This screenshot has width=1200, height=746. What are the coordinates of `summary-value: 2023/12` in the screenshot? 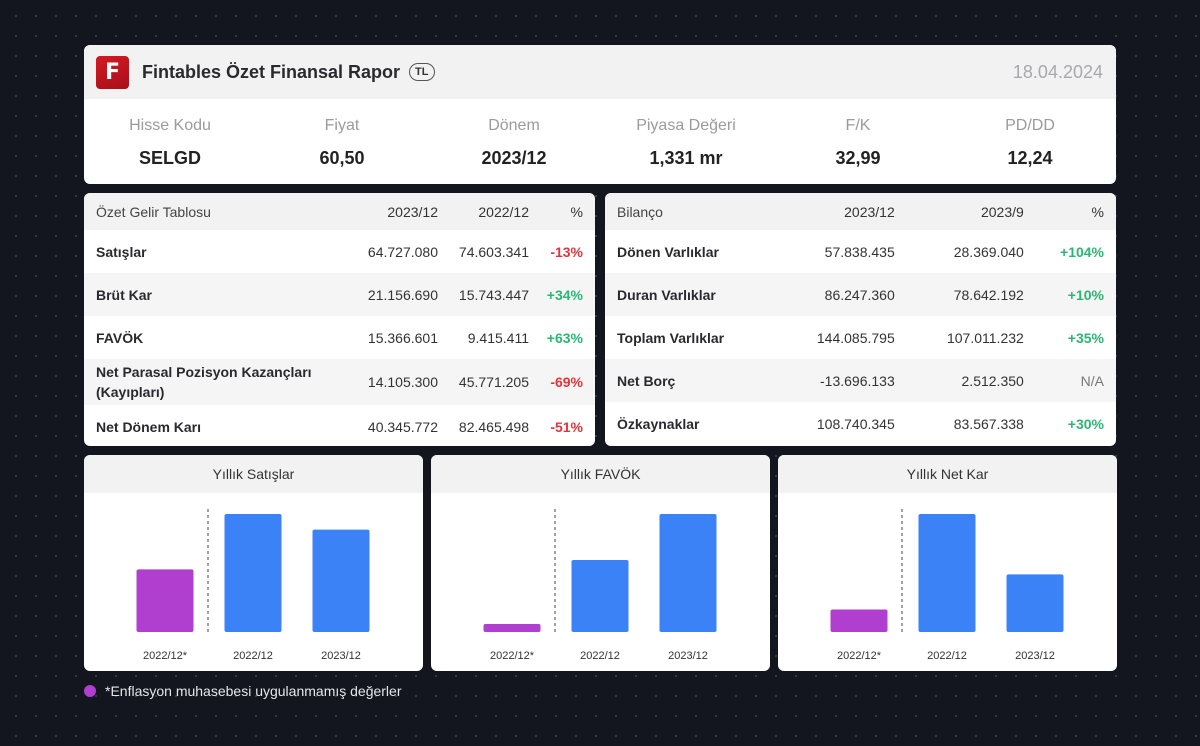 It's located at (514, 158).